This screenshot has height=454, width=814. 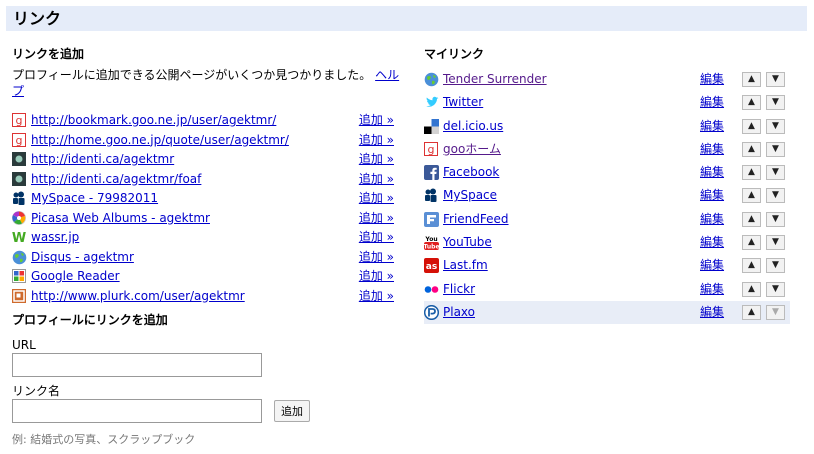 I want to click on link-name-input, so click(x=137, y=411).